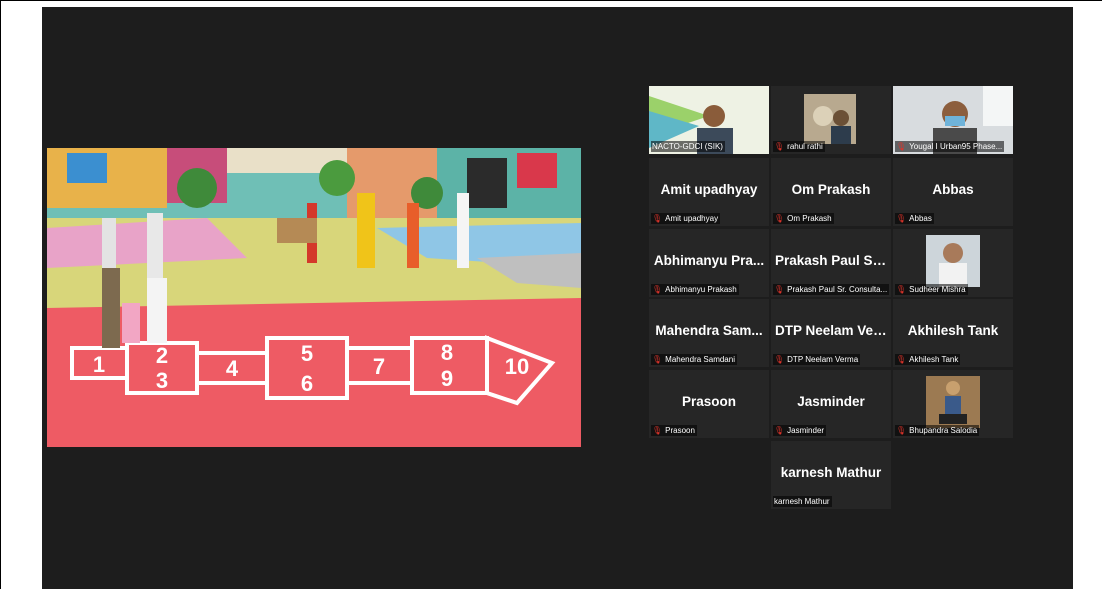 The width and height of the screenshot is (1102, 589). What do you see at coordinates (686, 218) in the screenshot?
I see `participant-name-label: 🎙 Amit upadhyay` at bounding box center [686, 218].